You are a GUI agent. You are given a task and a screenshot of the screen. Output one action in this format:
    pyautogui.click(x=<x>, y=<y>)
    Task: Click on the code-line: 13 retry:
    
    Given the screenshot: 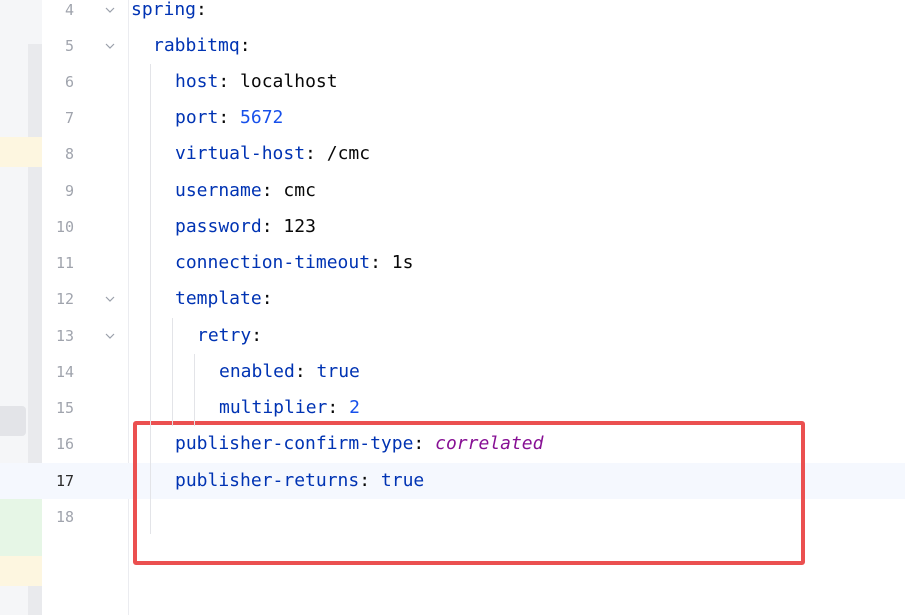 What is the action you would take?
    pyautogui.click(x=452, y=336)
    